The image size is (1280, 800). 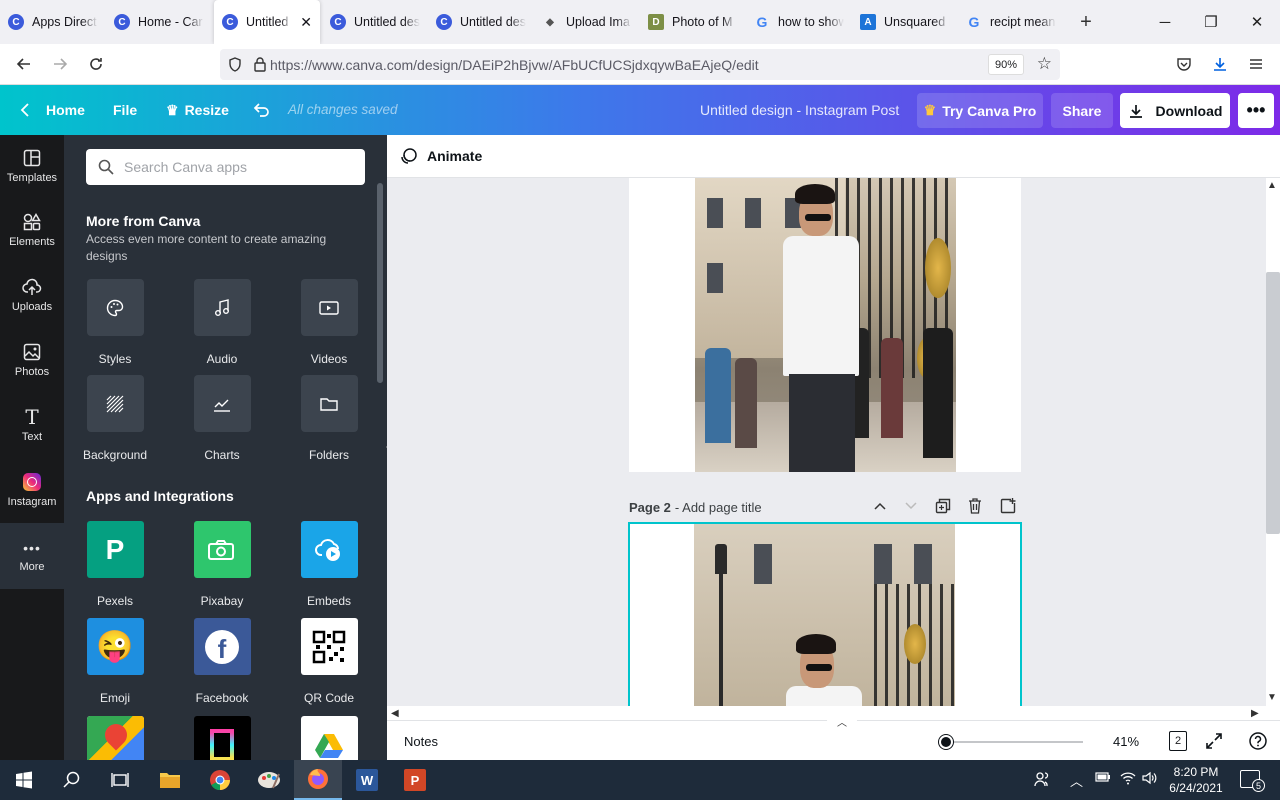 I want to click on hamburger-menu-icon, so click(x=1256, y=64).